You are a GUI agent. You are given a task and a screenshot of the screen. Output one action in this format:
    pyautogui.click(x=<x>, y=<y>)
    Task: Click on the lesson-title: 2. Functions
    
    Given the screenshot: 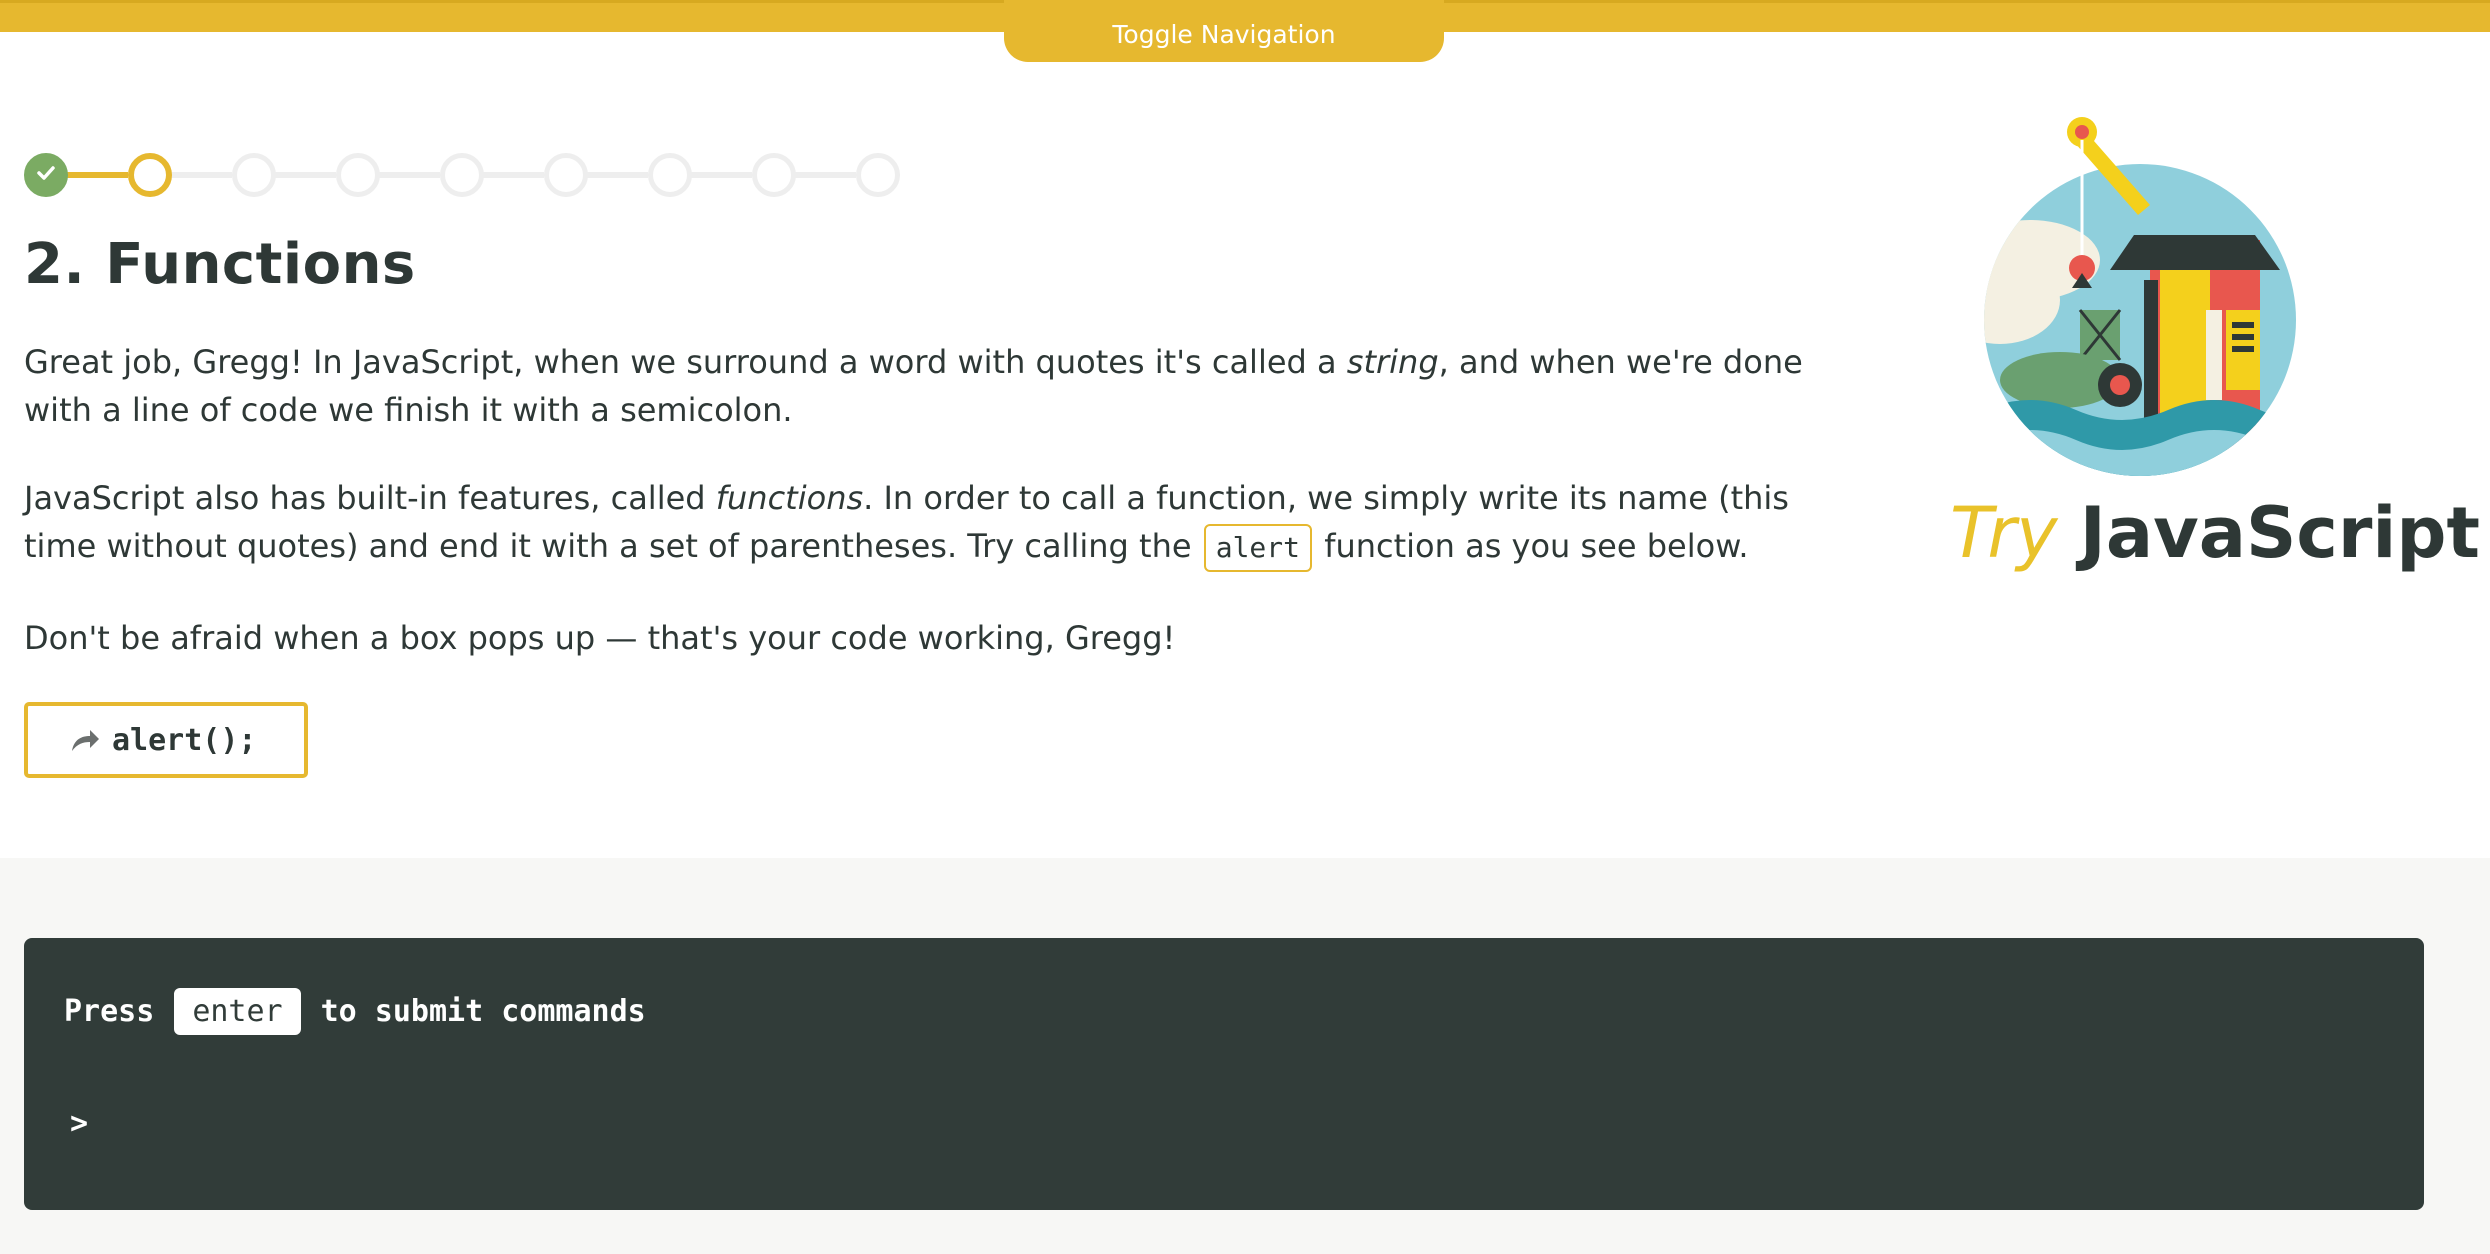 What is the action you would take?
    pyautogui.click(x=220, y=264)
    